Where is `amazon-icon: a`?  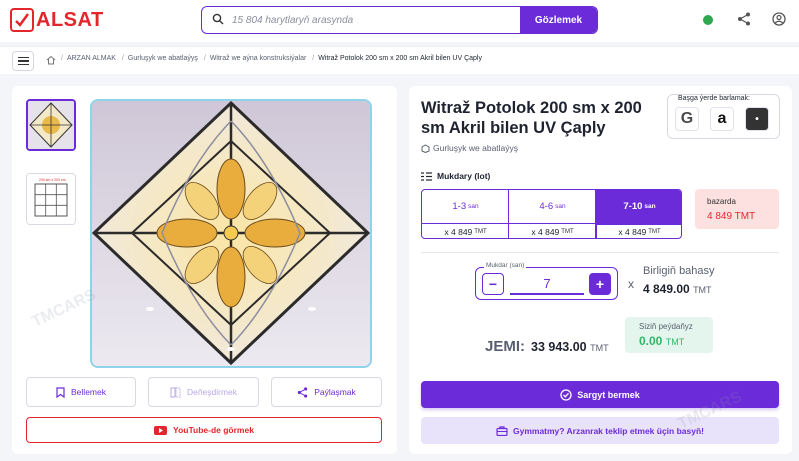
amazon-icon: a is located at coordinates (722, 119).